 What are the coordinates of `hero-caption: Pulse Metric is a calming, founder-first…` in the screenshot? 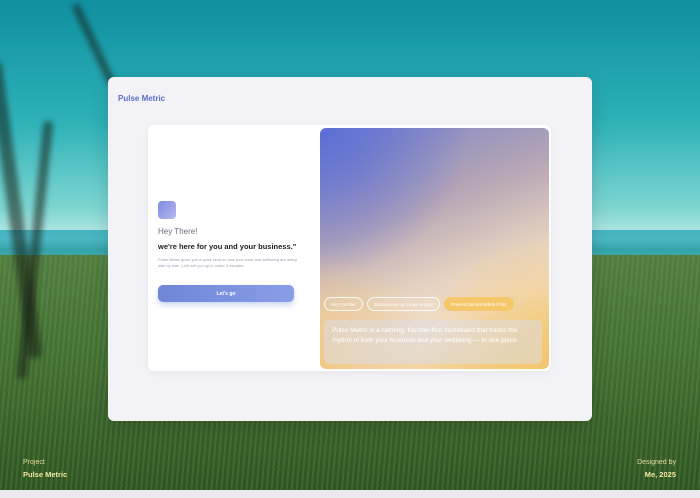 It's located at (433, 342).